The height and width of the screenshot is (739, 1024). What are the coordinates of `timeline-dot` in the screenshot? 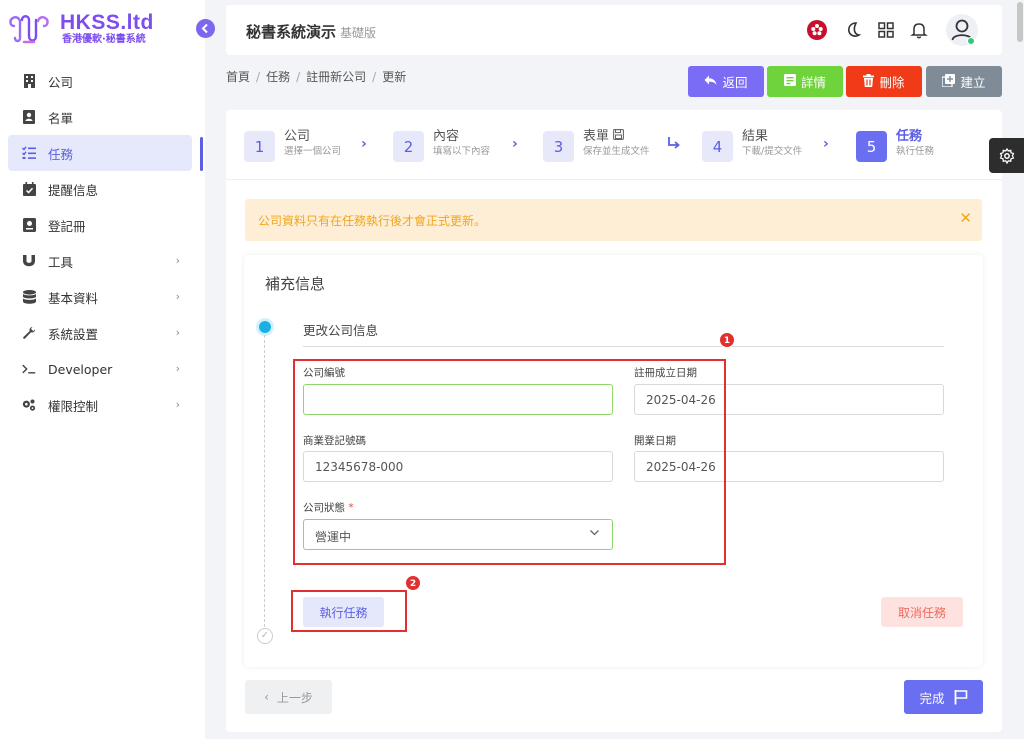 It's located at (265, 327).